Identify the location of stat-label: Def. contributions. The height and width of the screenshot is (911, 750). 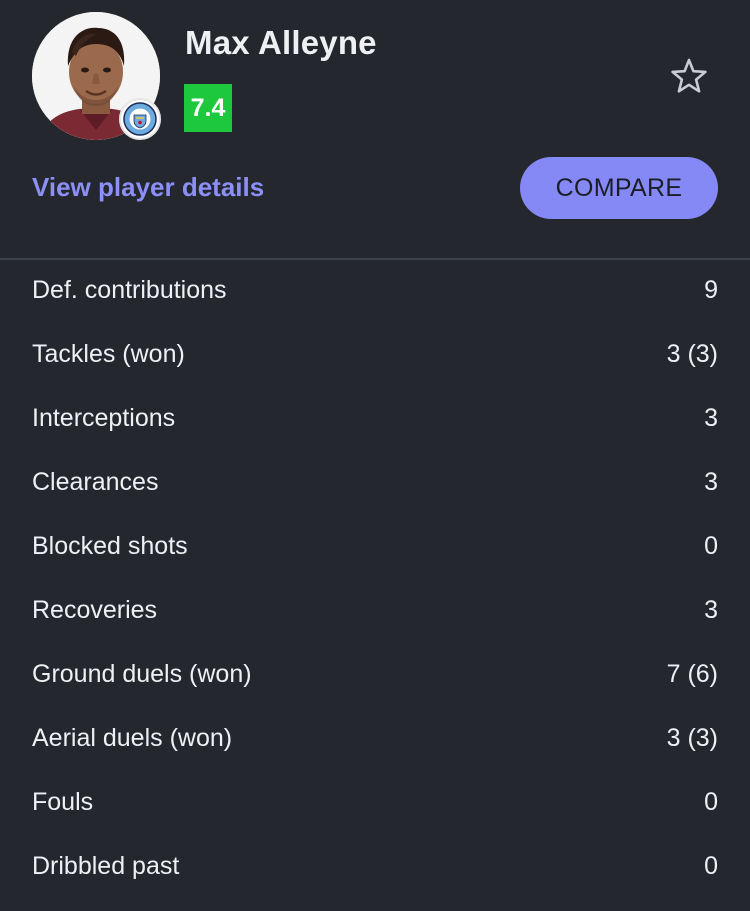
(129, 290).